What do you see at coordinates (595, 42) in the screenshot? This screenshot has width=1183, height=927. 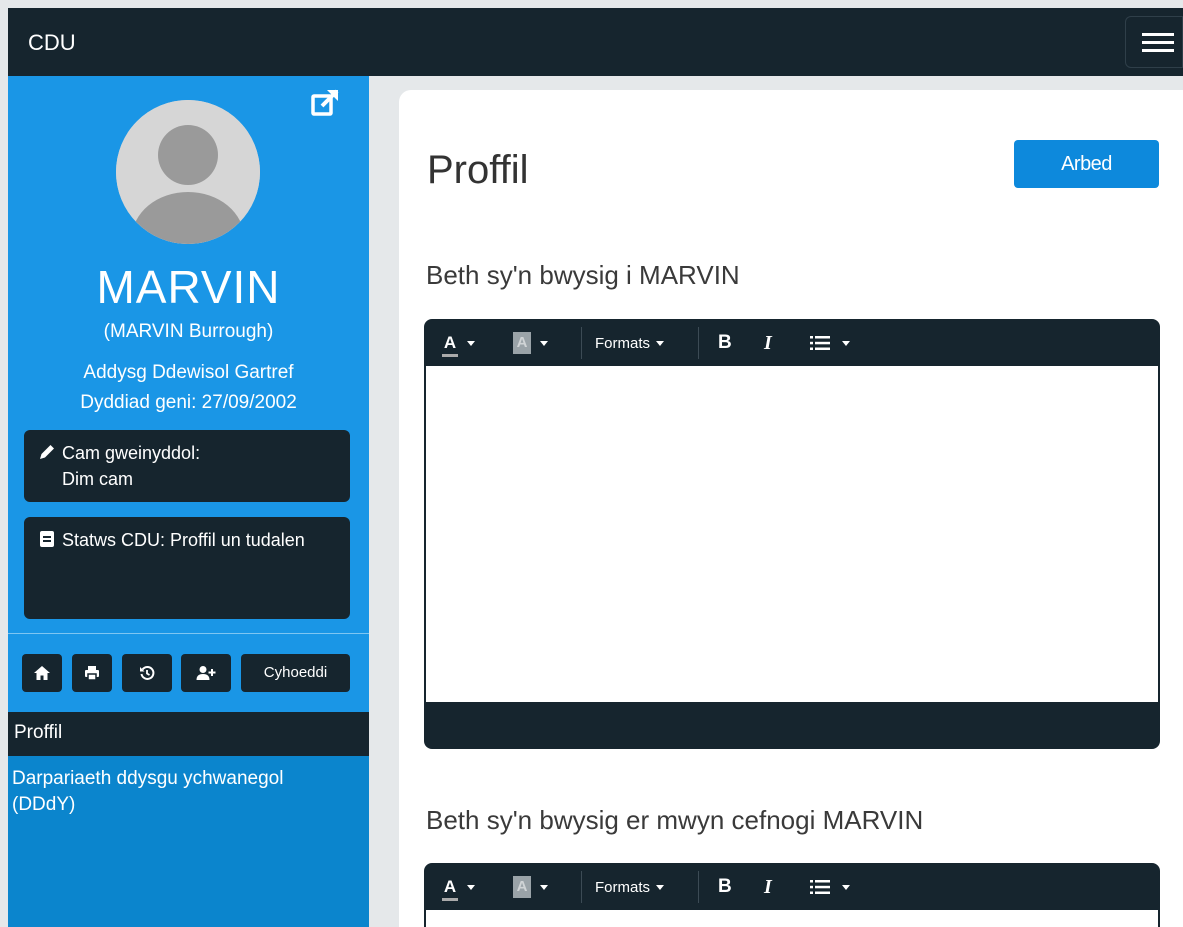 I see `top-navbar: CDU` at bounding box center [595, 42].